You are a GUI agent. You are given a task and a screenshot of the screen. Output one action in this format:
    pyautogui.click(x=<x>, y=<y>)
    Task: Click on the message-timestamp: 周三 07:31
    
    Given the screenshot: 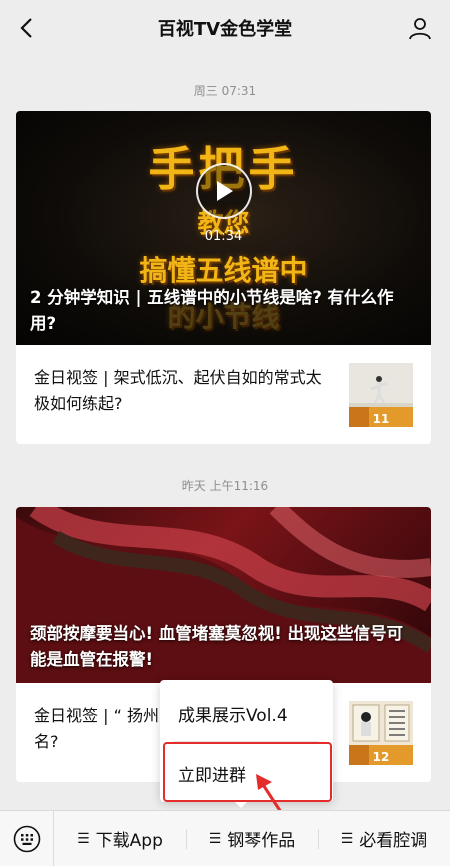 What is the action you would take?
    pyautogui.click(x=225, y=91)
    